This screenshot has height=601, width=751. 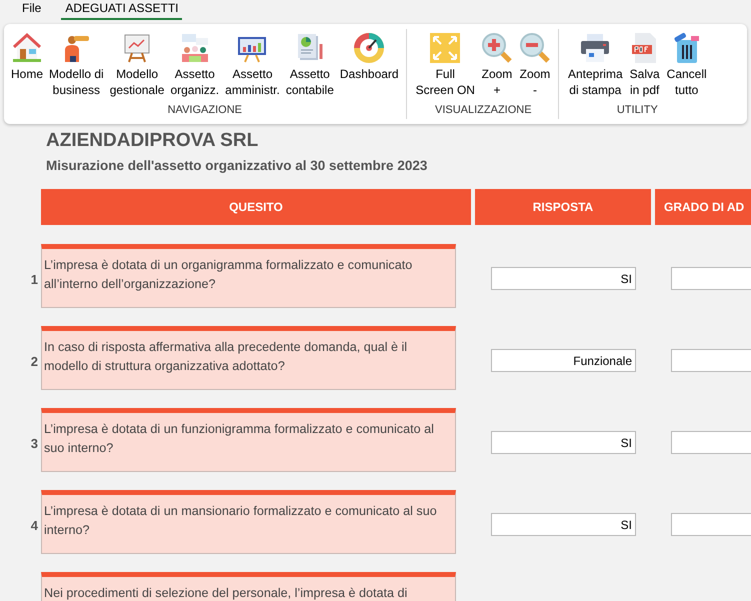 What do you see at coordinates (563, 207) in the screenshot?
I see `column-header: RISPOSTA` at bounding box center [563, 207].